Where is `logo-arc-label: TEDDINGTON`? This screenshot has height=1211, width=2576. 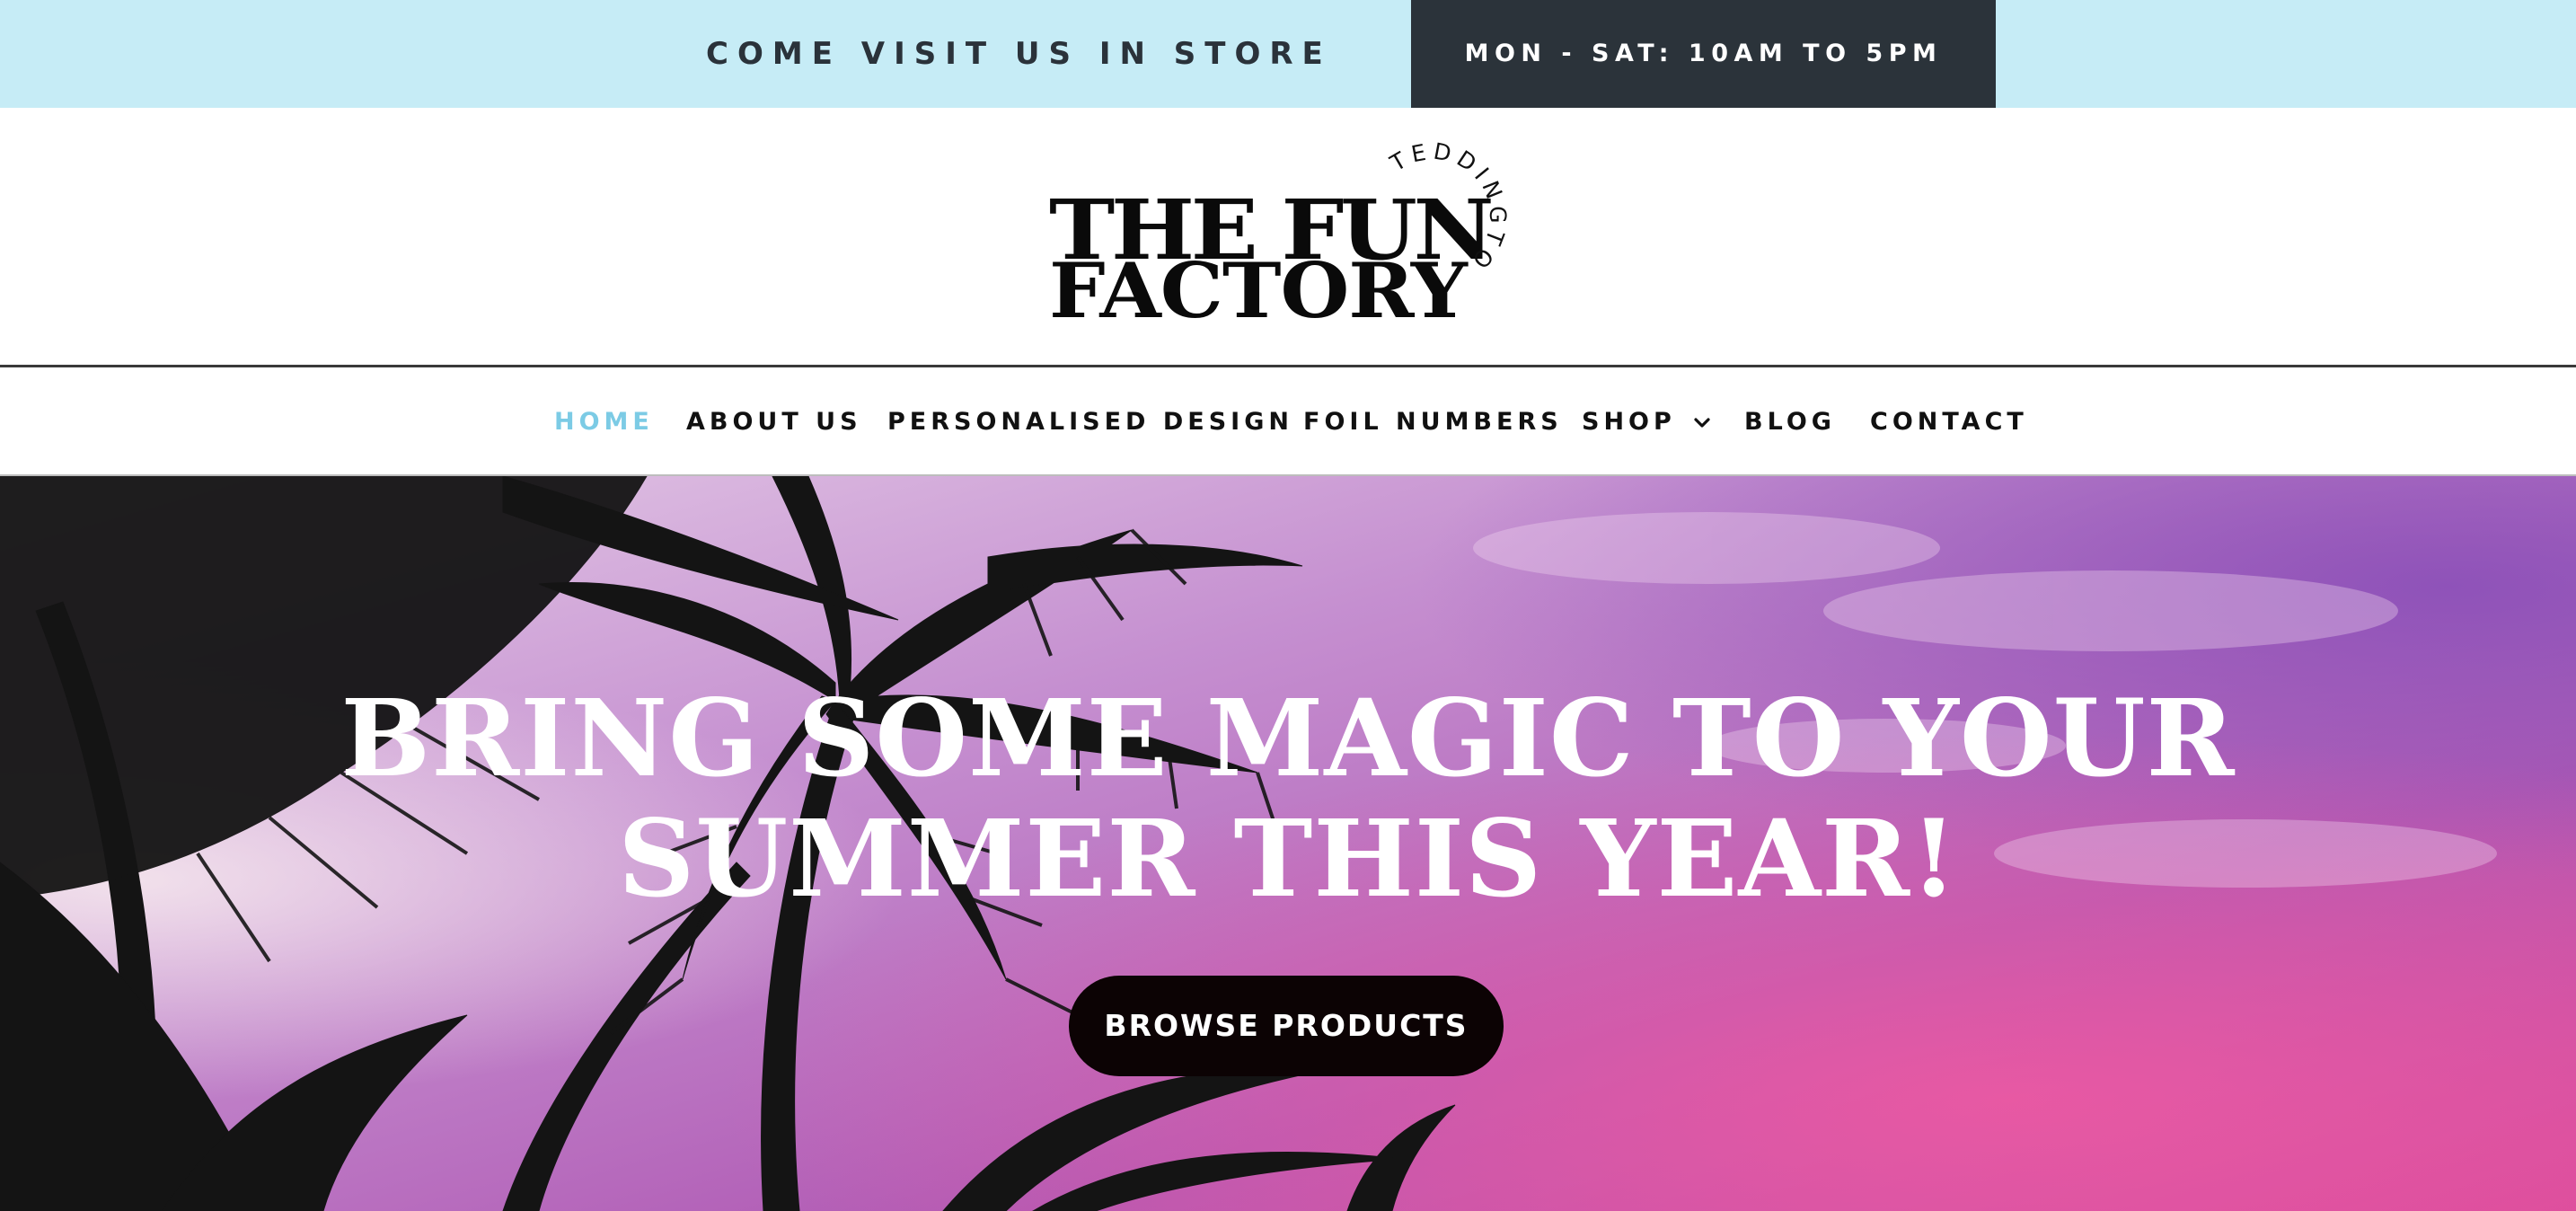
logo-arc-label: TEDDINGTON is located at coordinates (1272, 182).